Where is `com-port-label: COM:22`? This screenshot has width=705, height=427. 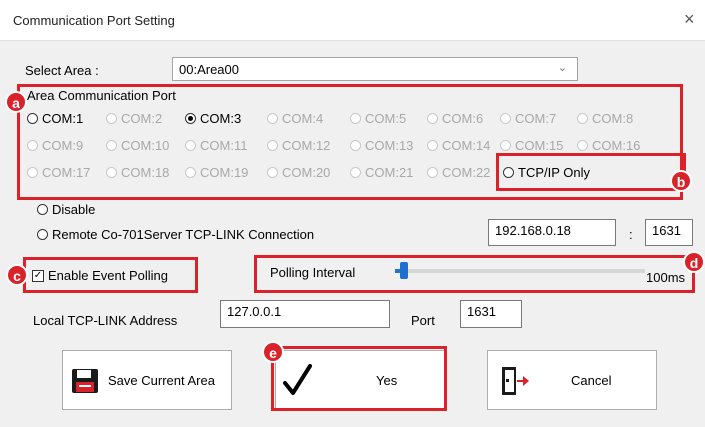
com-port-label: COM:22 is located at coordinates (466, 172).